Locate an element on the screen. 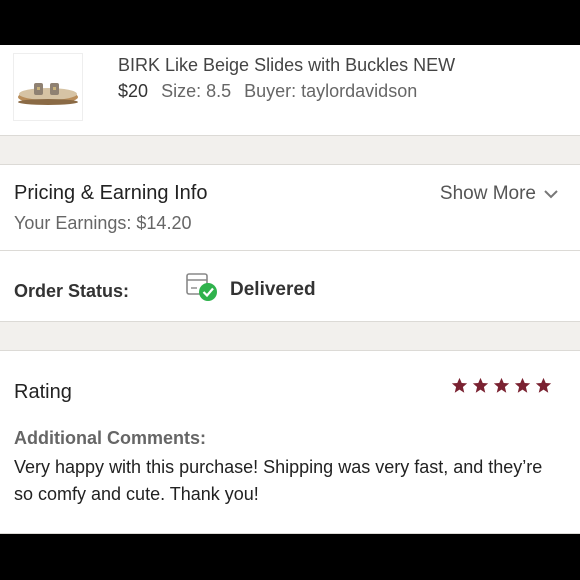 This screenshot has width=580, height=580. rating-title: Rating is located at coordinates (43, 392).